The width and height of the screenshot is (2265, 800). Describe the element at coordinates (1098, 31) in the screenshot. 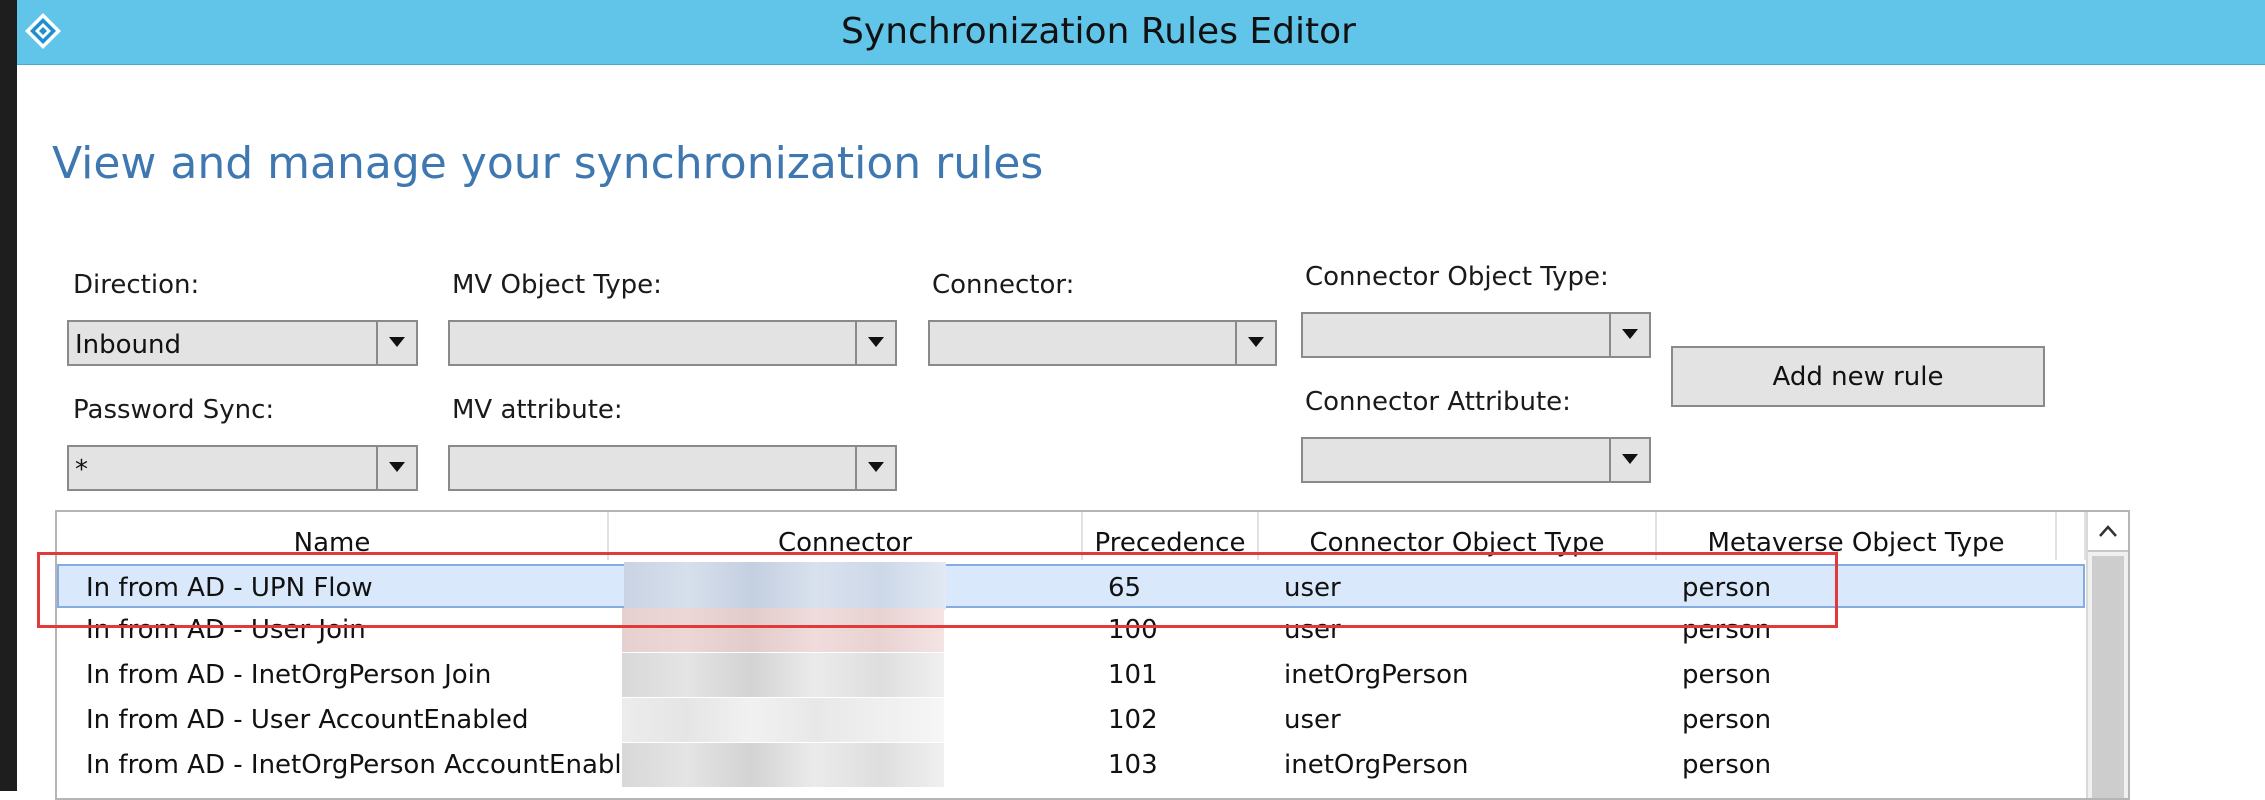

I see `window-title: Synchronization Rules Editor` at that location.